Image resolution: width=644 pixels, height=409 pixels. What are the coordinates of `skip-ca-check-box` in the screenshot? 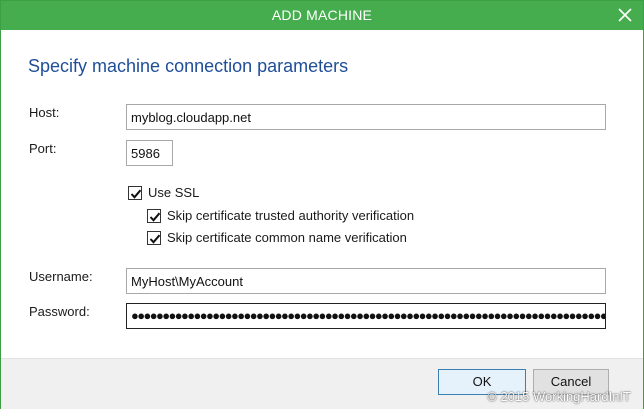 It's located at (154, 215).